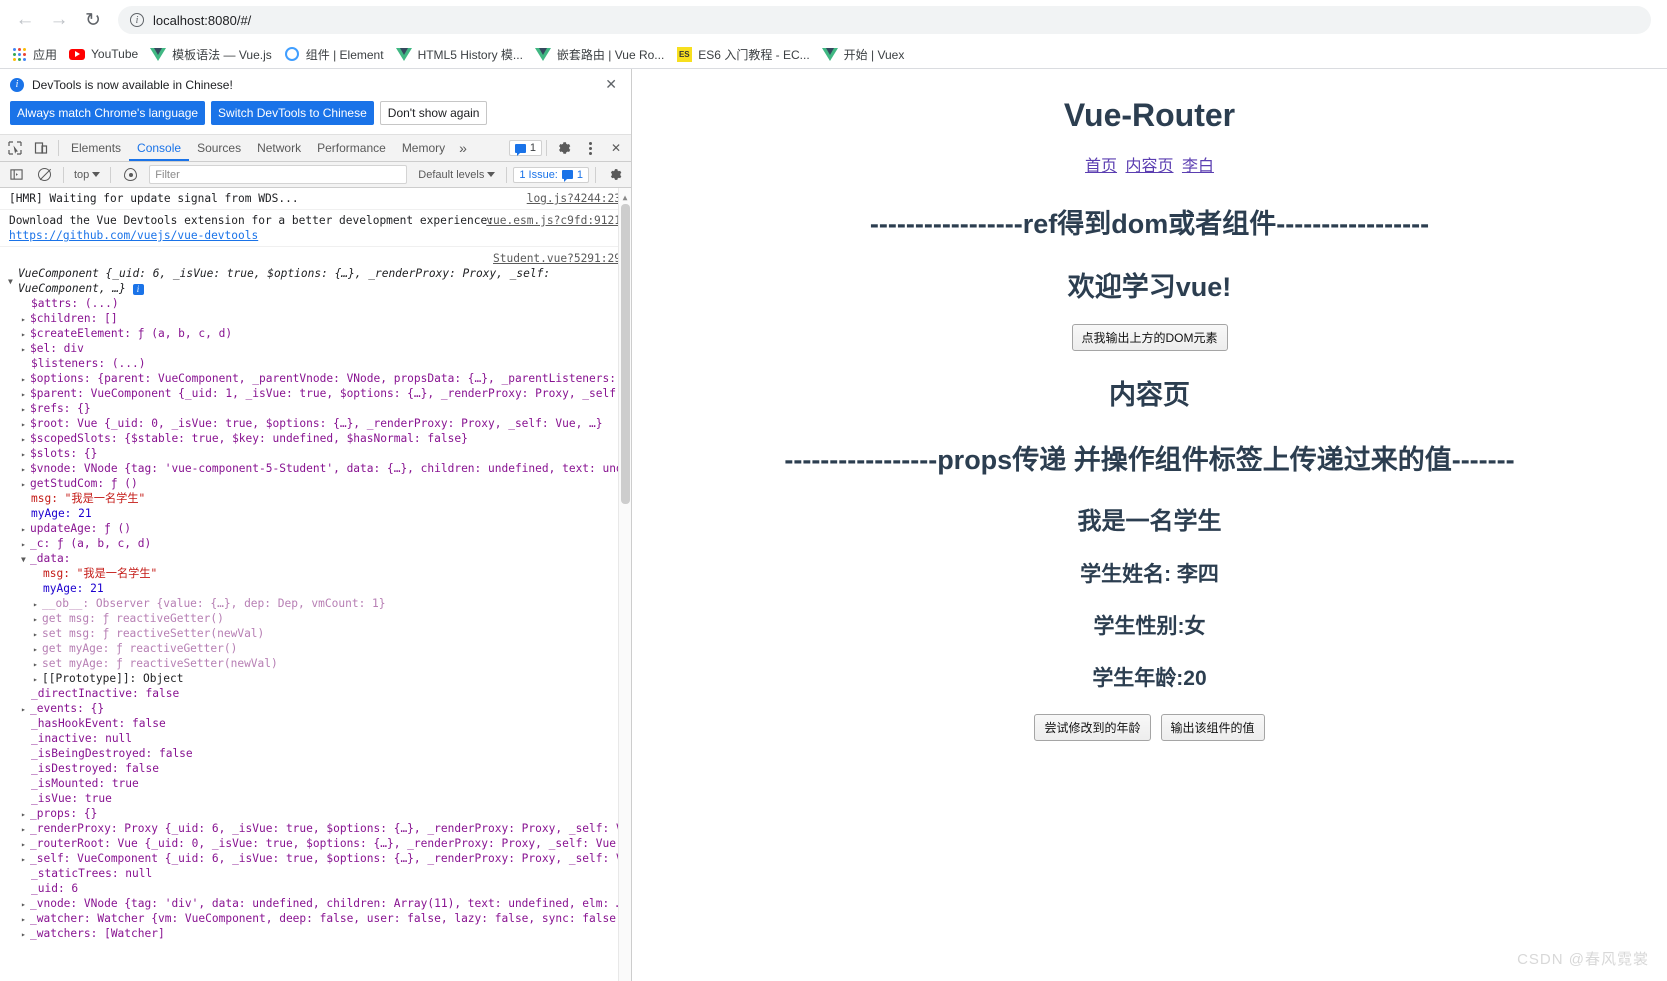  Describe the element at coordinates (884, 20) in the screenshot. I see `address-bar: i localhost:8080/#/` at that location.